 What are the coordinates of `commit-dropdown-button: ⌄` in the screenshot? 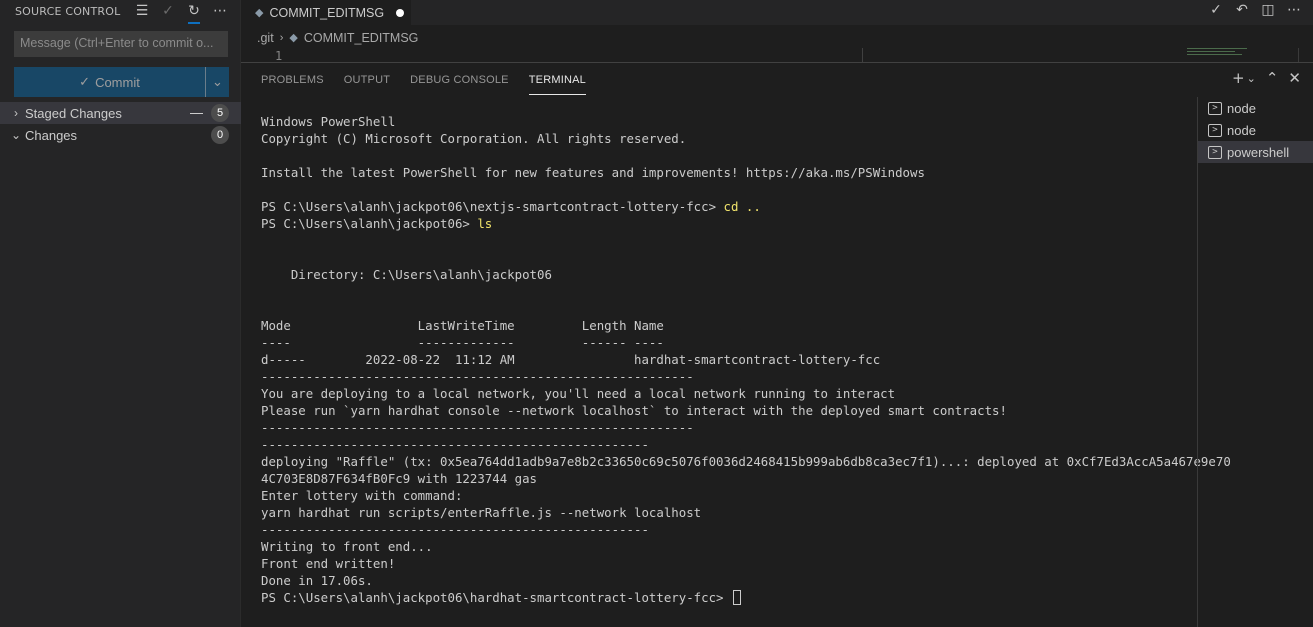 It's located at (217, 82).